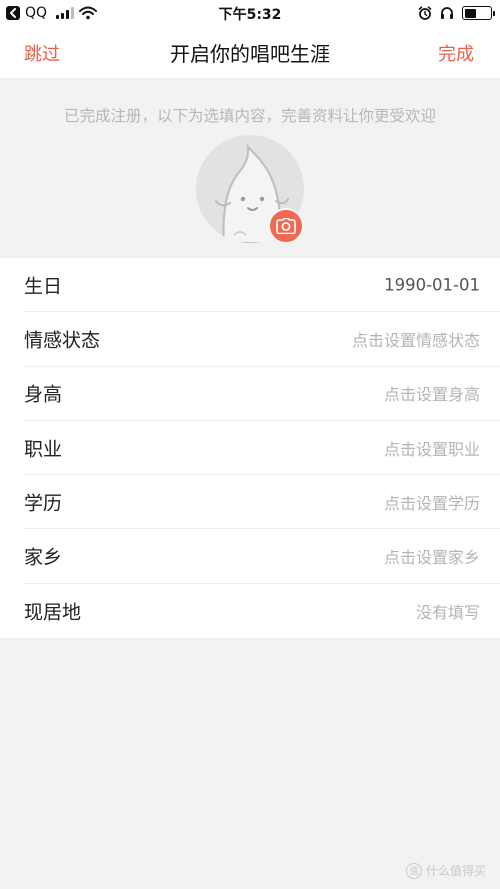  I want to click on camera-icon, so click(286, 226).